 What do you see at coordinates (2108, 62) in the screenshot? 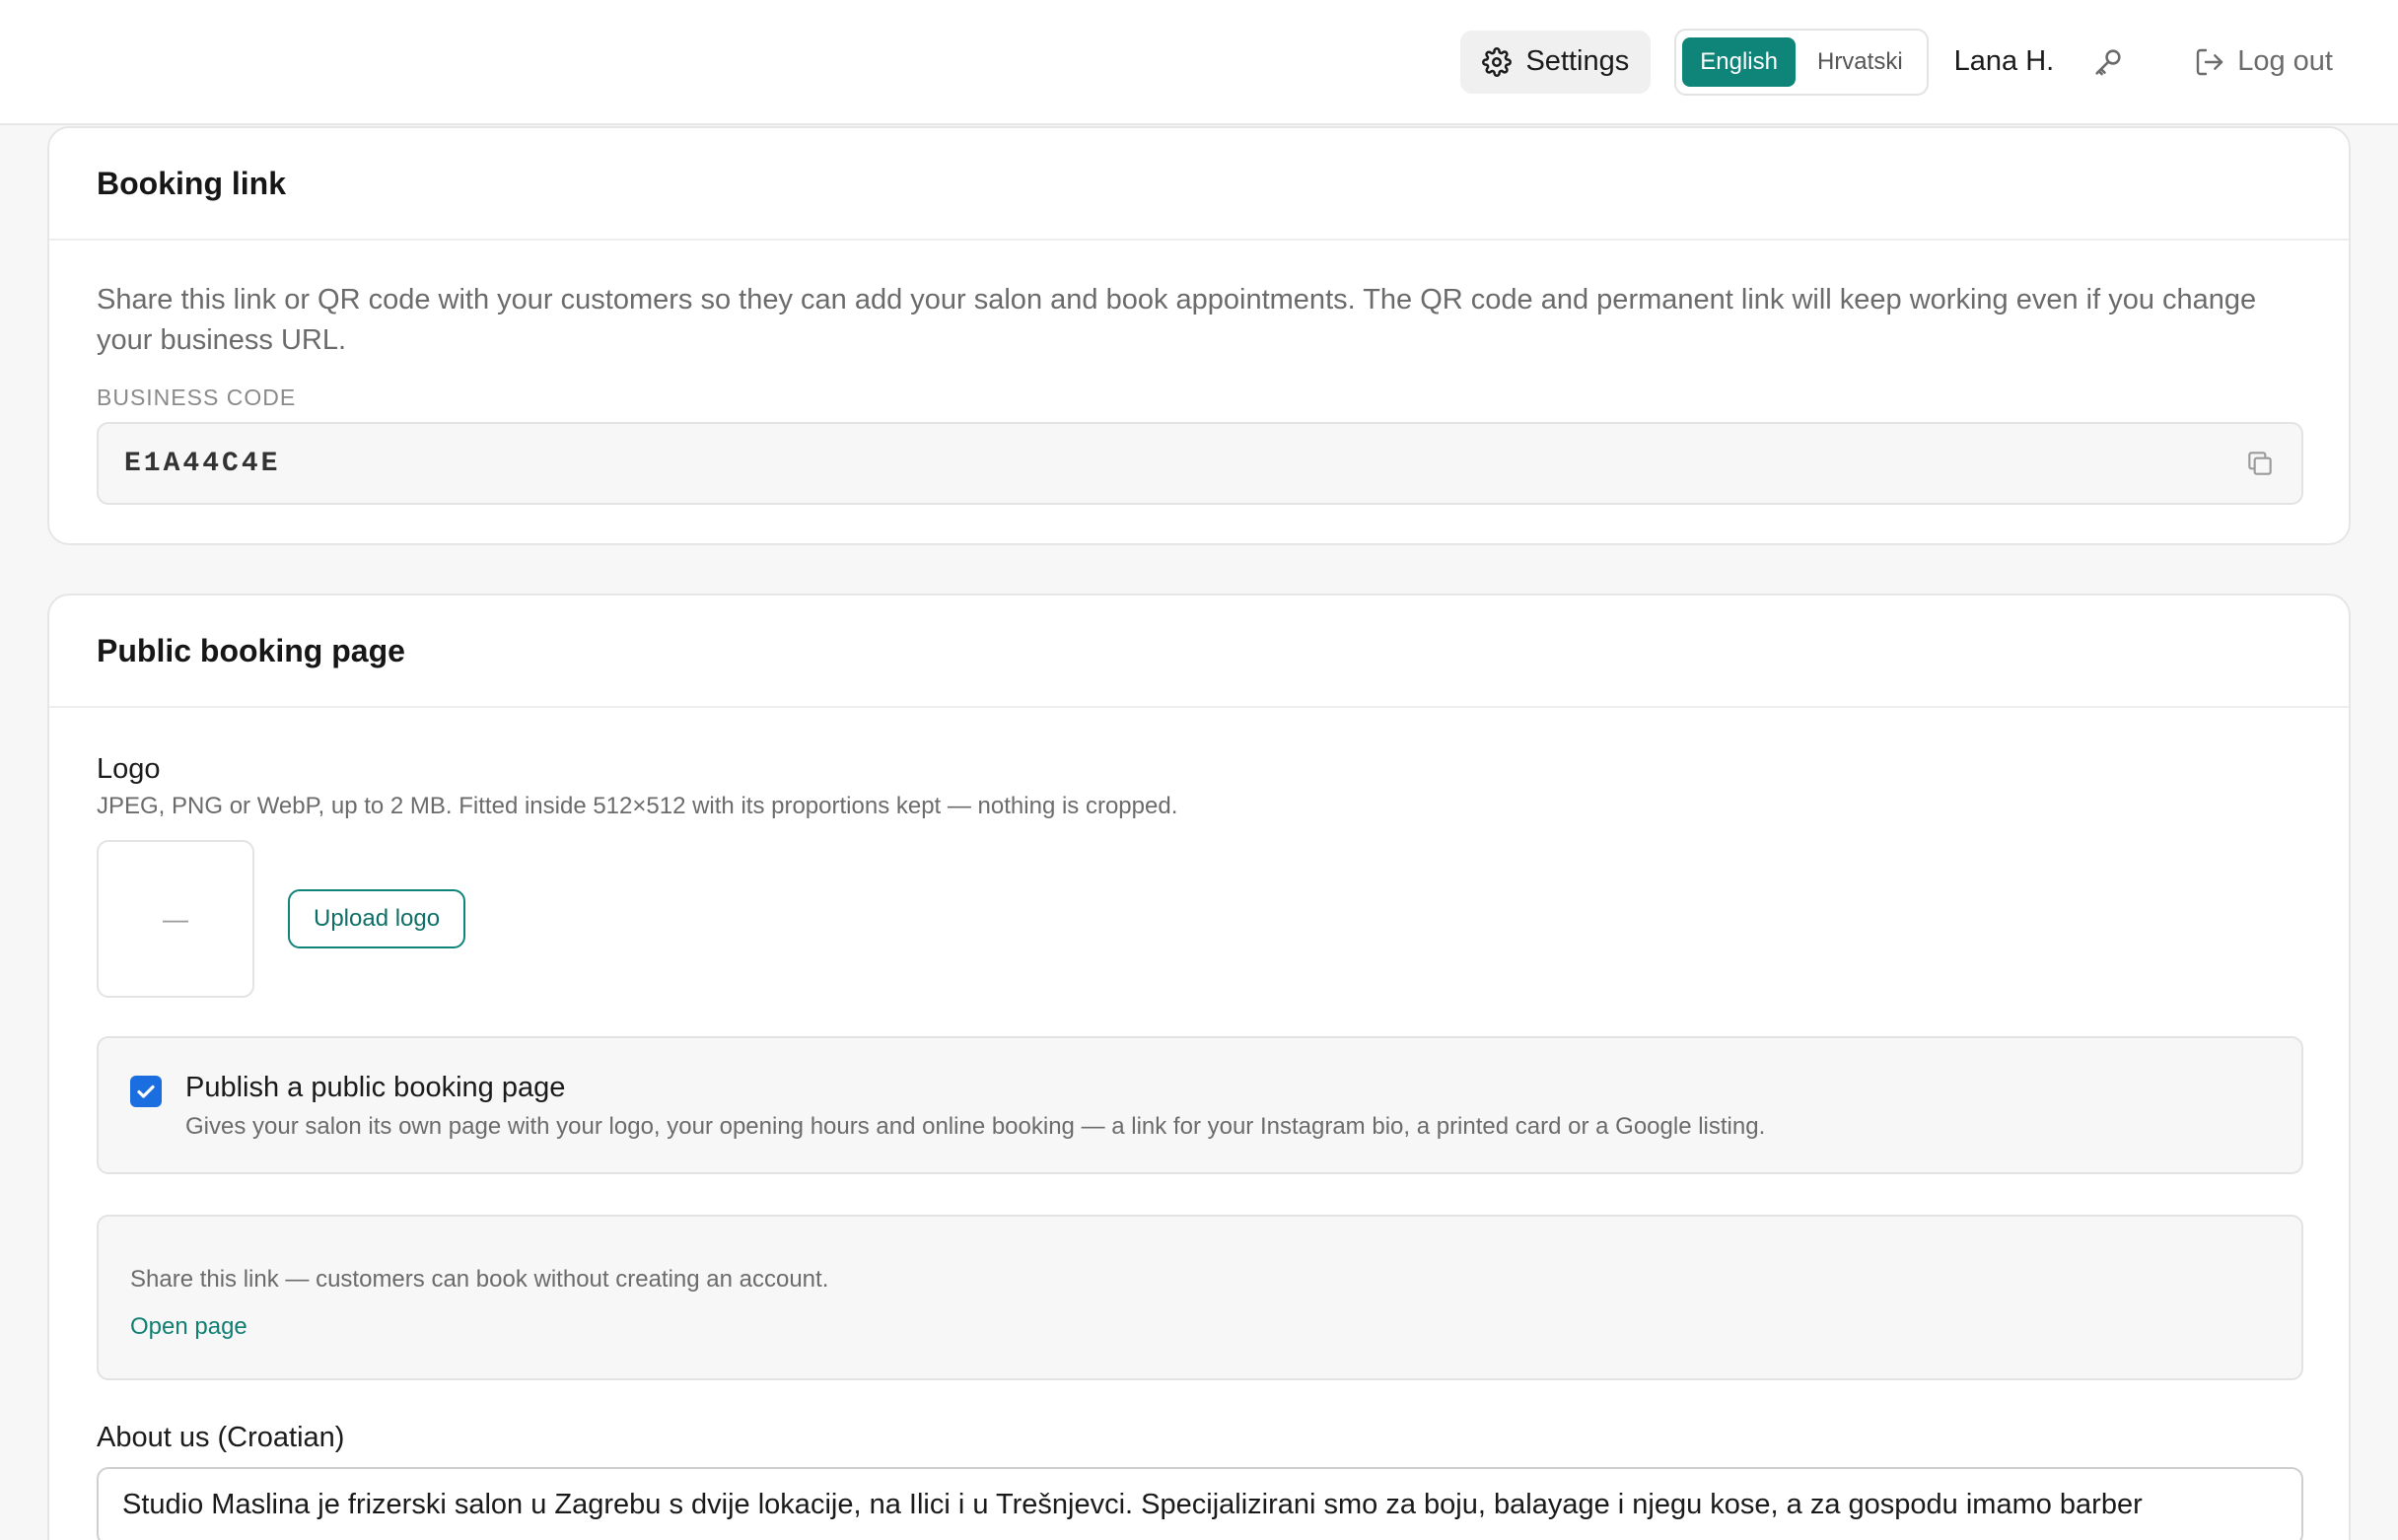
I see `key-icon` at bounding box center [2108, 62].